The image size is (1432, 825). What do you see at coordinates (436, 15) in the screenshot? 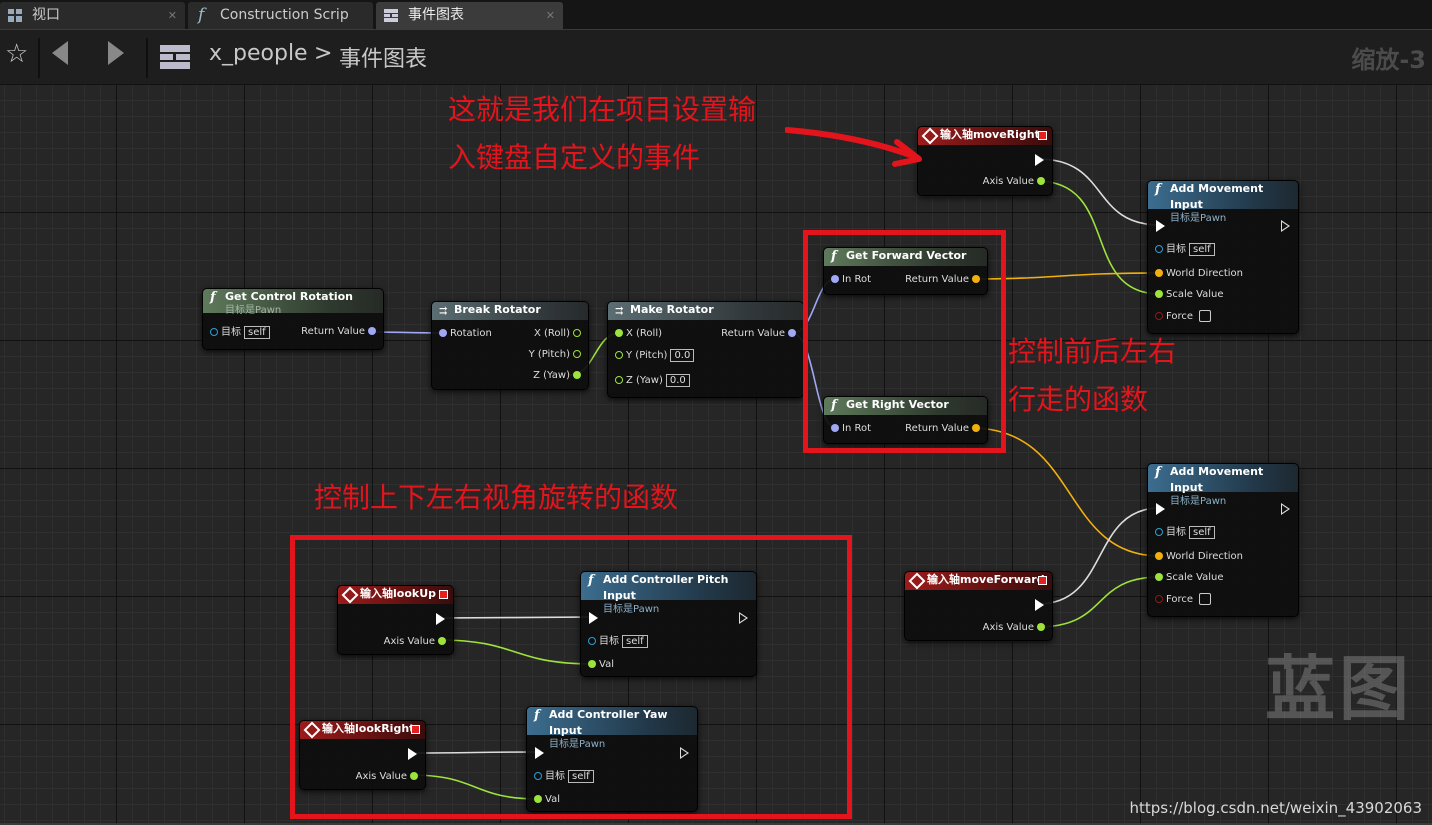
I see `tab-label: 事件图表` at bounding box center [436, 15].